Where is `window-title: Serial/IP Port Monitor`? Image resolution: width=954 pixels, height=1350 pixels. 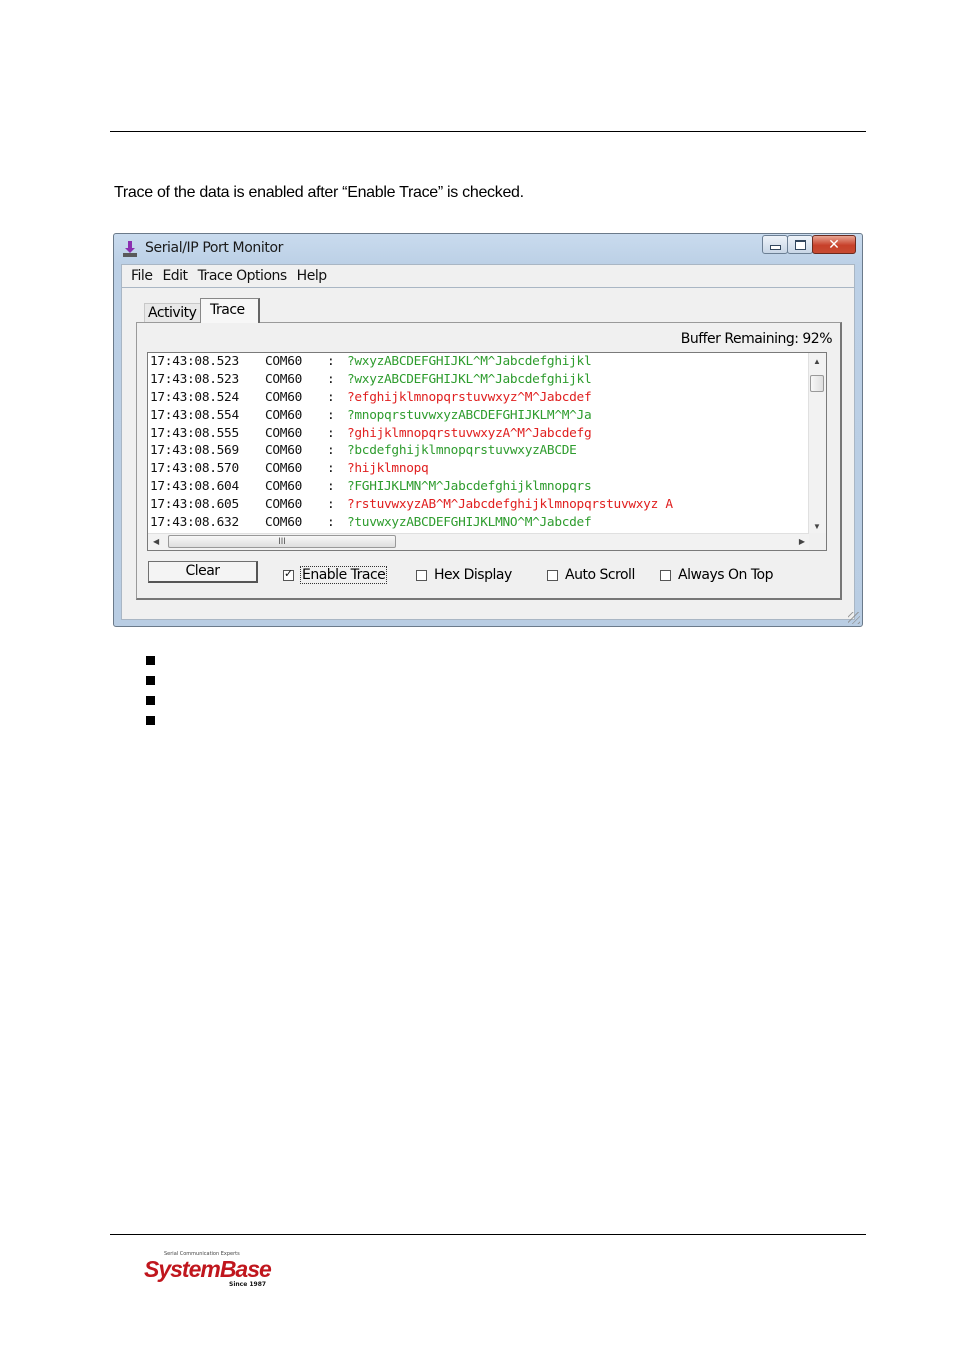
window-title: Serial/IP Port Monitor is located at coordinates (214, 248).